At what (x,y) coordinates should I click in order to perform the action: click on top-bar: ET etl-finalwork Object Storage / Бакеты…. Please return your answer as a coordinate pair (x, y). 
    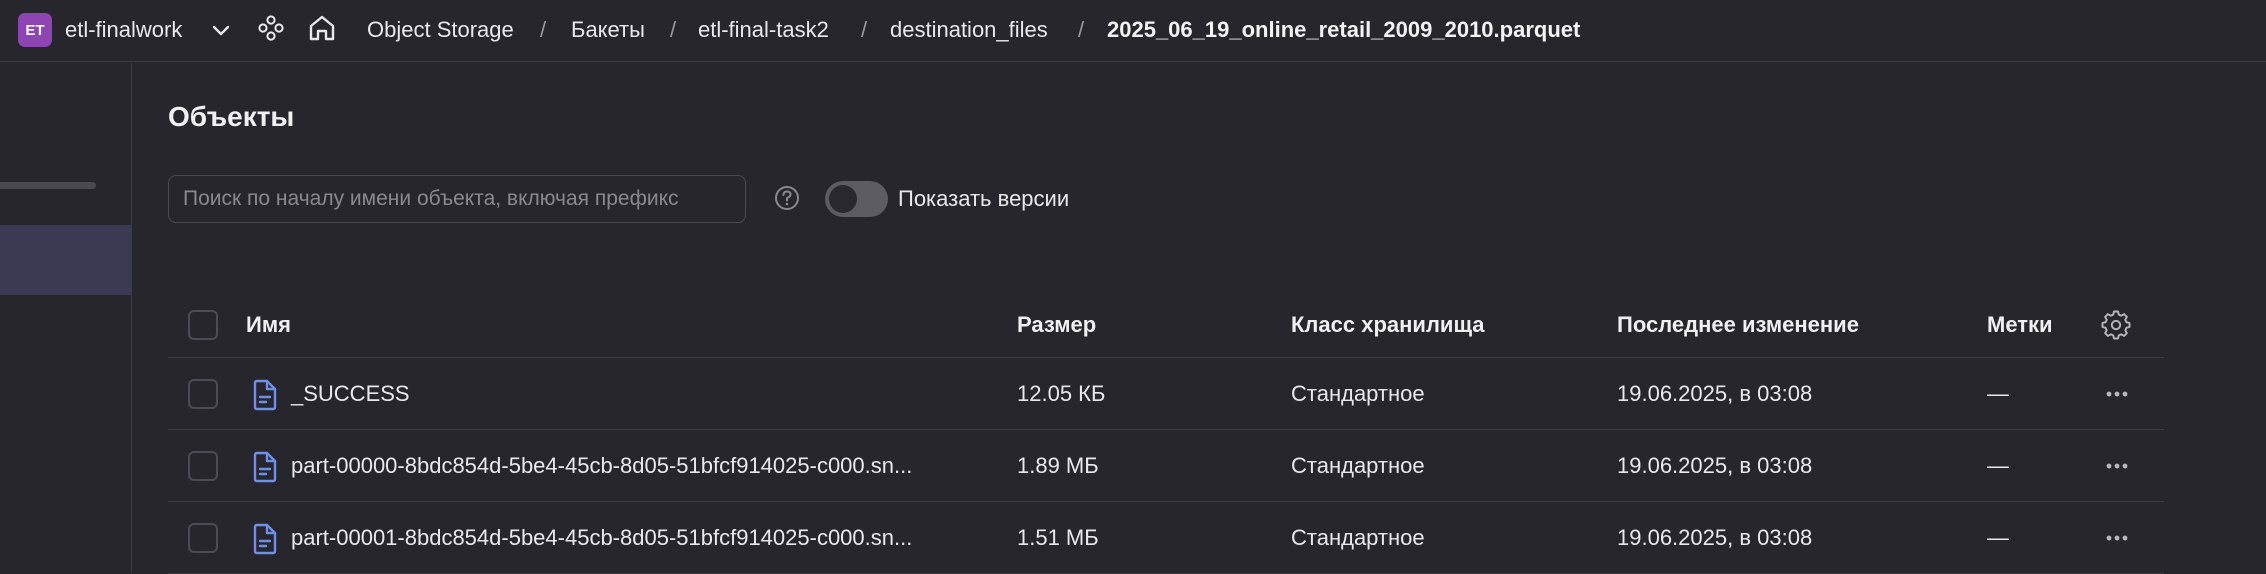
    Looking at the image, I should click on (1133, 31).